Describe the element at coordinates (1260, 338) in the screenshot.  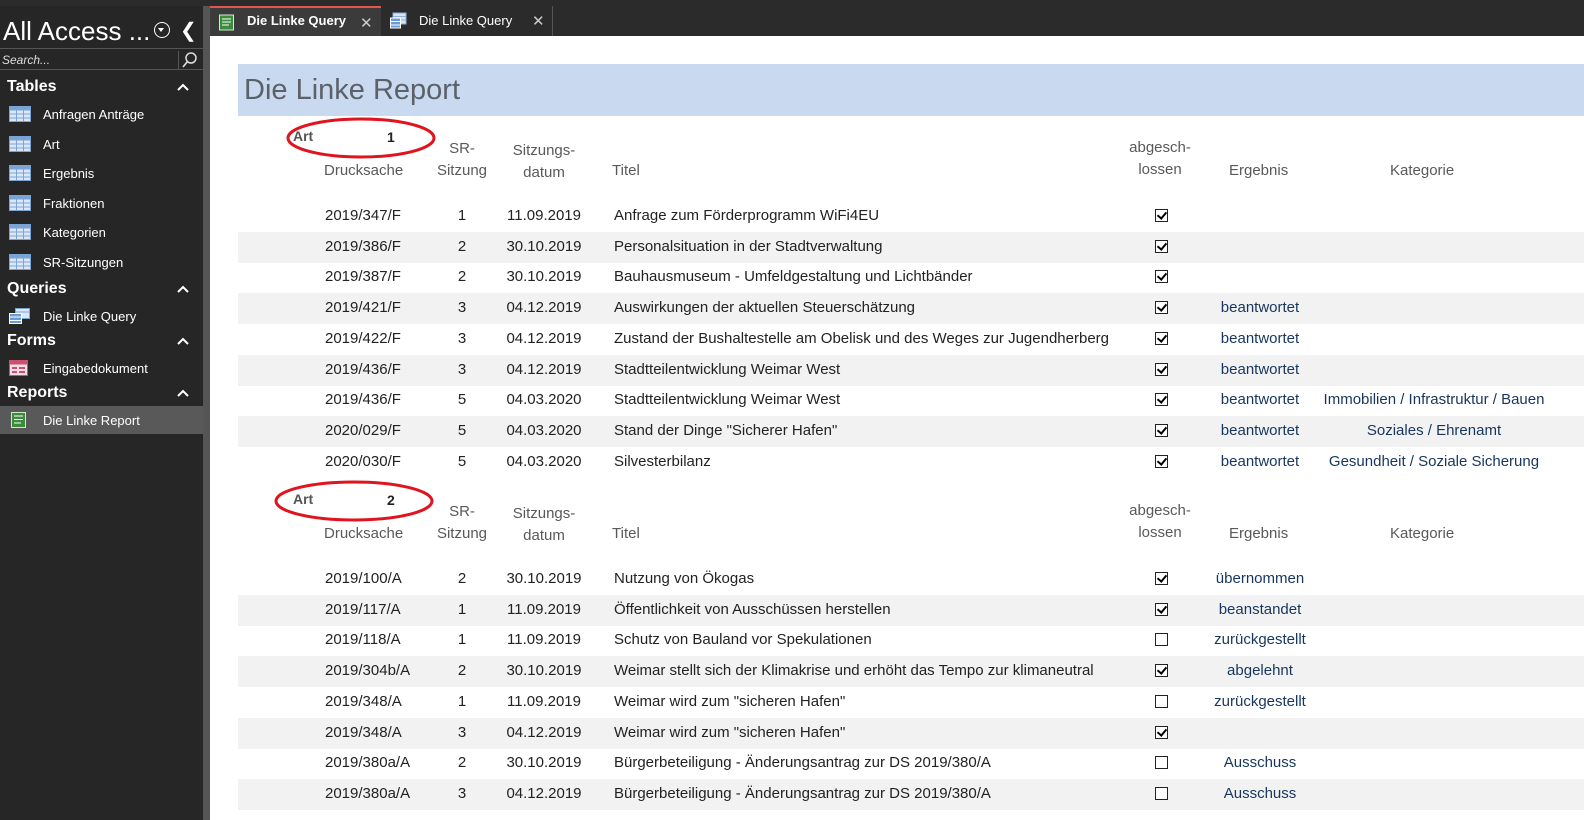
I see `cell-ergebnis: beantwortet` at that location.